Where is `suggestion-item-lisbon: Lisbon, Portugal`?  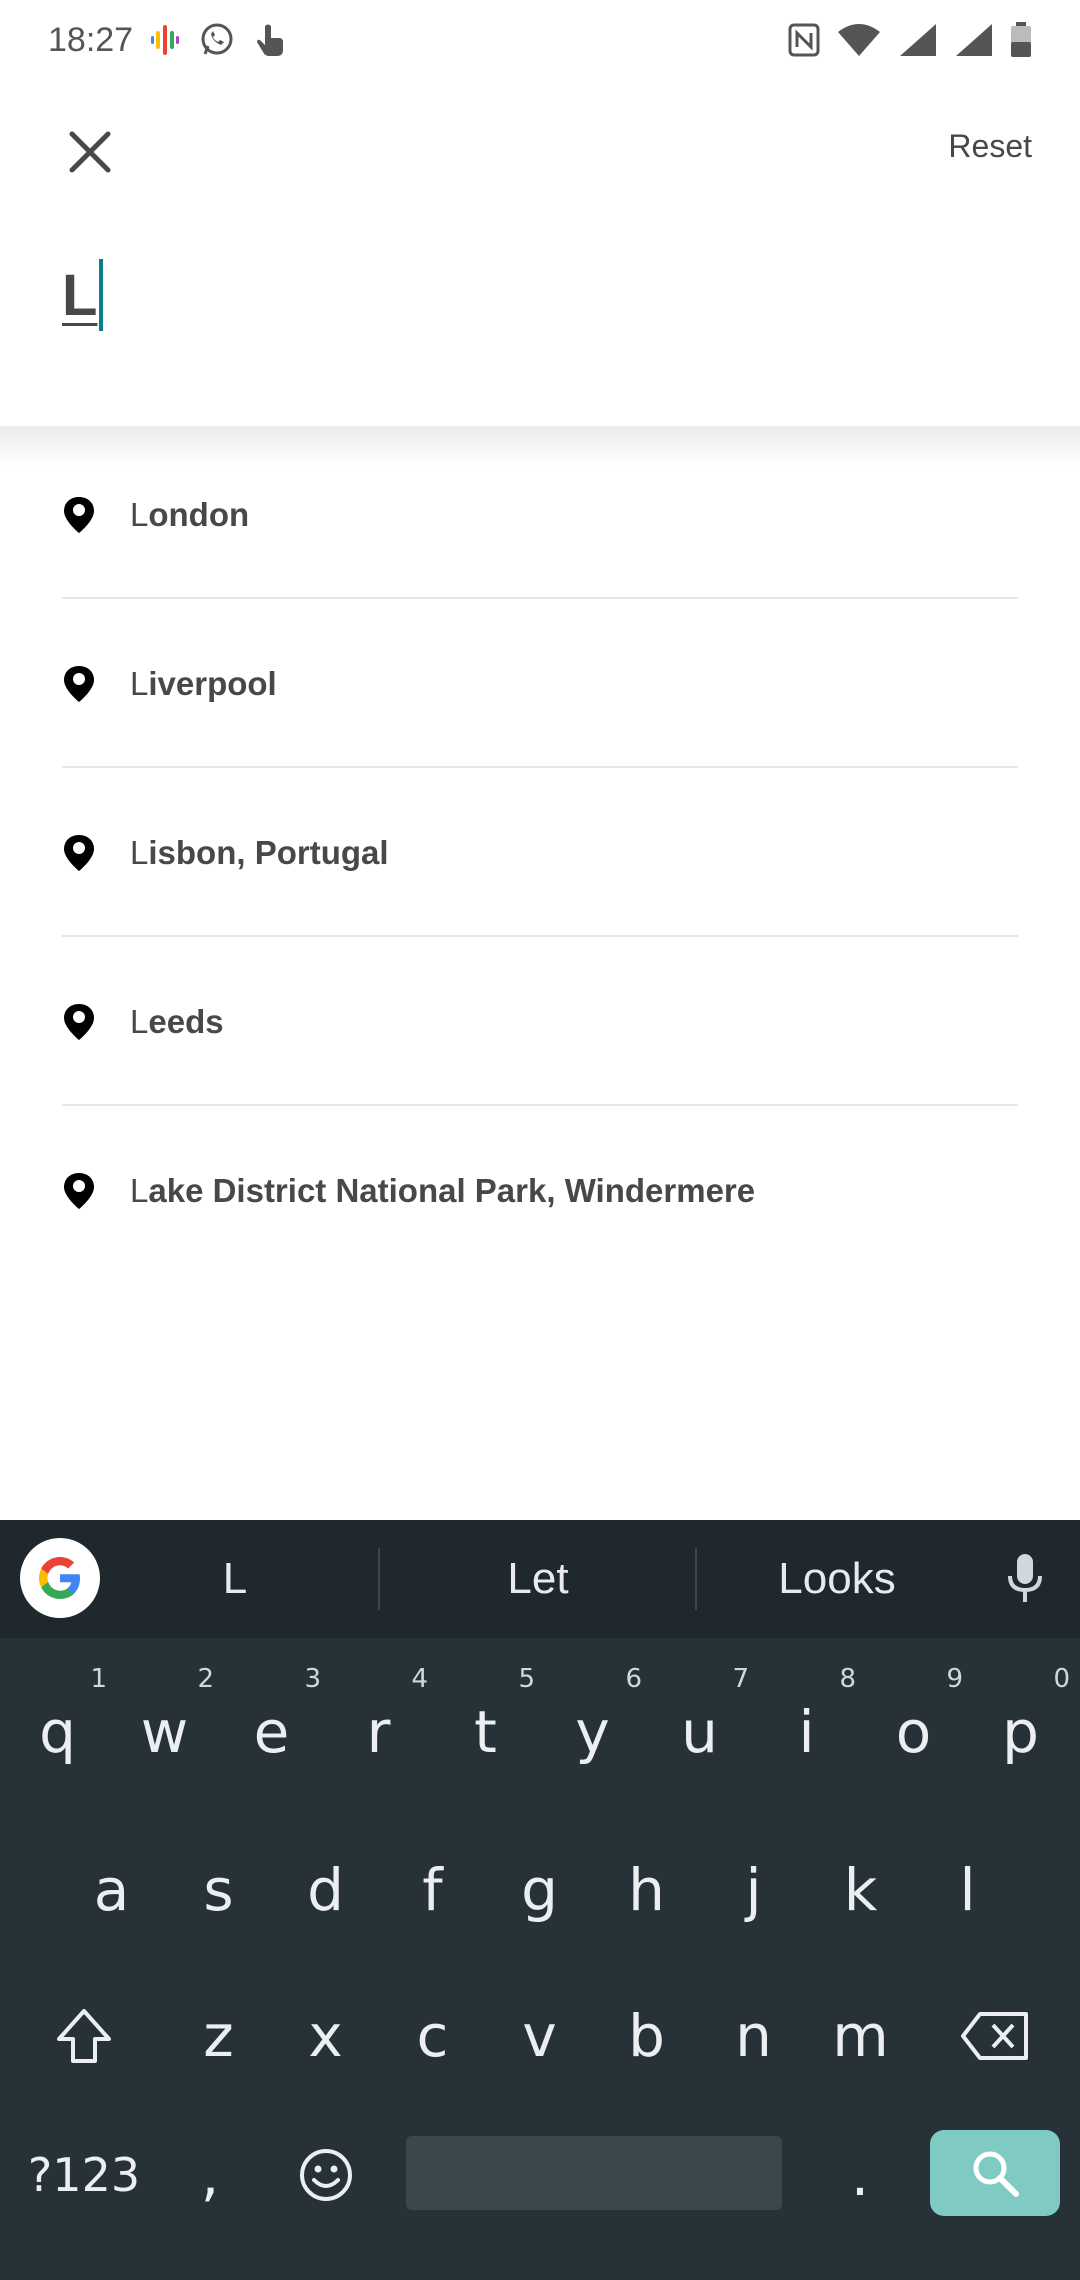 suggestion-item-lisbon: Lisbon, Portugal is located at coordinates (540, 852).